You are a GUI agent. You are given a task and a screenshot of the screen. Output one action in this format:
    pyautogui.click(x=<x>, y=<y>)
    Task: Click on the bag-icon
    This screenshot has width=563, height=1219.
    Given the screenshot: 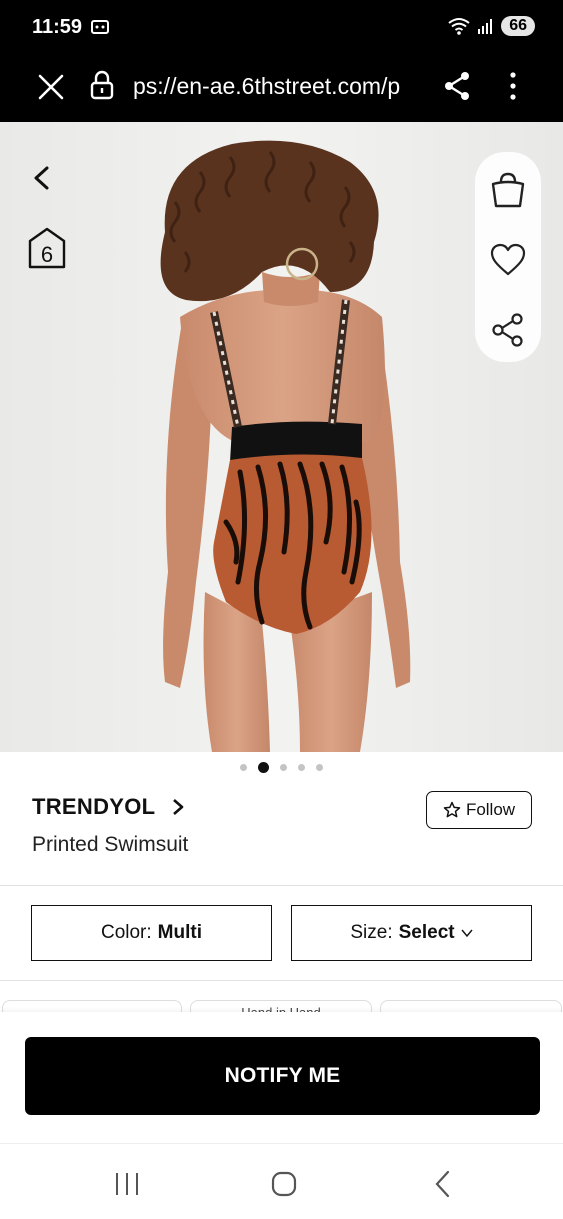 What is the action you would take?
    pyautogui.click(x=508, y=190)
    